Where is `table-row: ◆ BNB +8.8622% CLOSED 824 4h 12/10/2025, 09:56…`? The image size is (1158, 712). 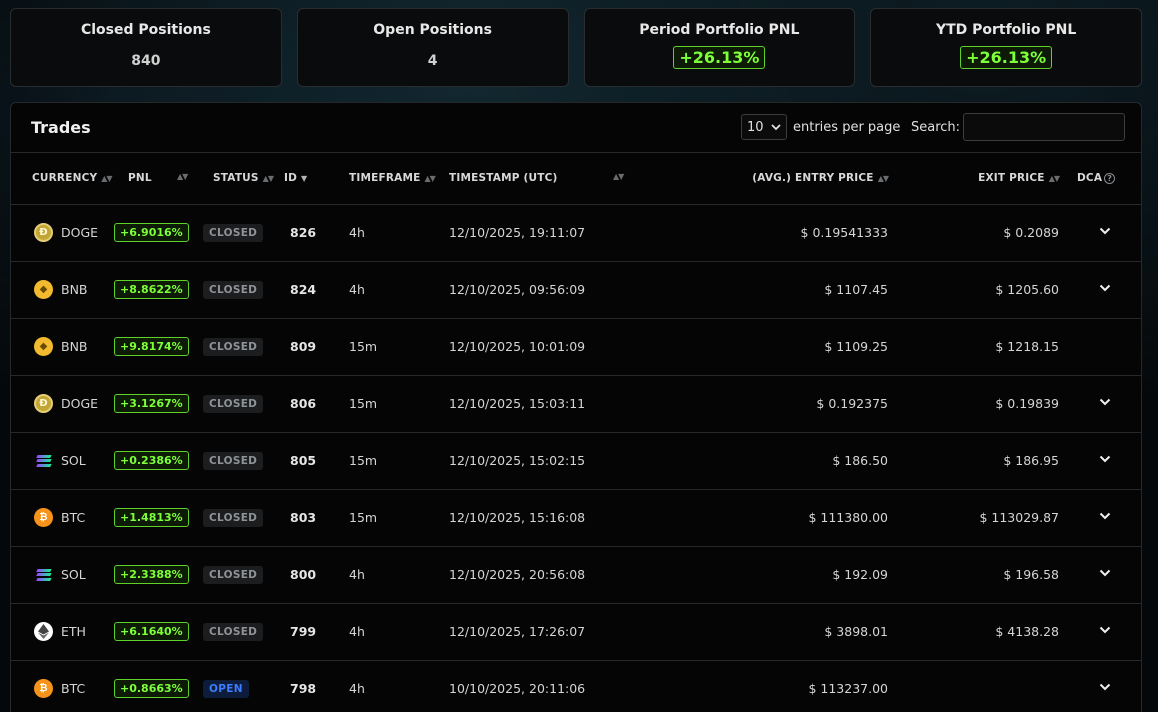 table-row: ◆ BNB +8.8622% CLOSED 824 4h 12/10/2025, 09:56… is located at coordinates (576, 290).